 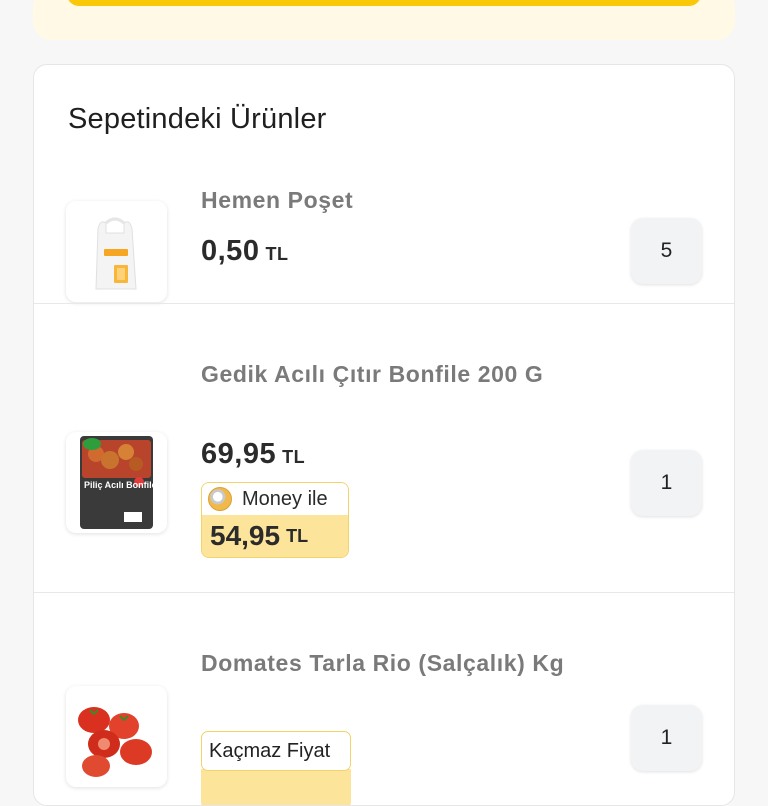 What do you see at coordinates (297, 535) in the screenshot?
I see `money-price-currency: TL` at bounding box center [297, 535].